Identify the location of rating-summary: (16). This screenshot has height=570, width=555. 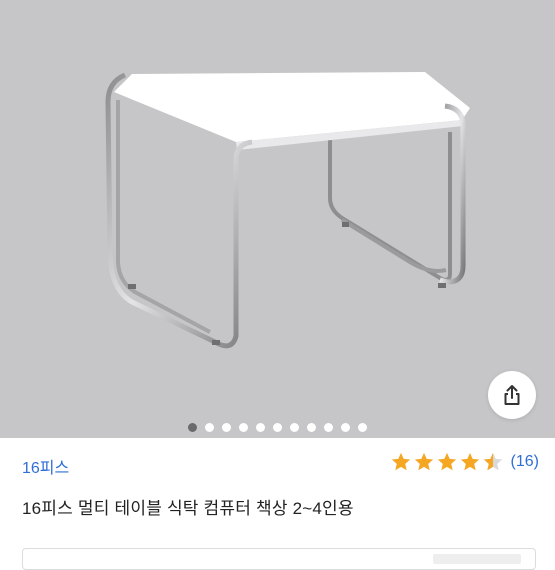
(464, 462).